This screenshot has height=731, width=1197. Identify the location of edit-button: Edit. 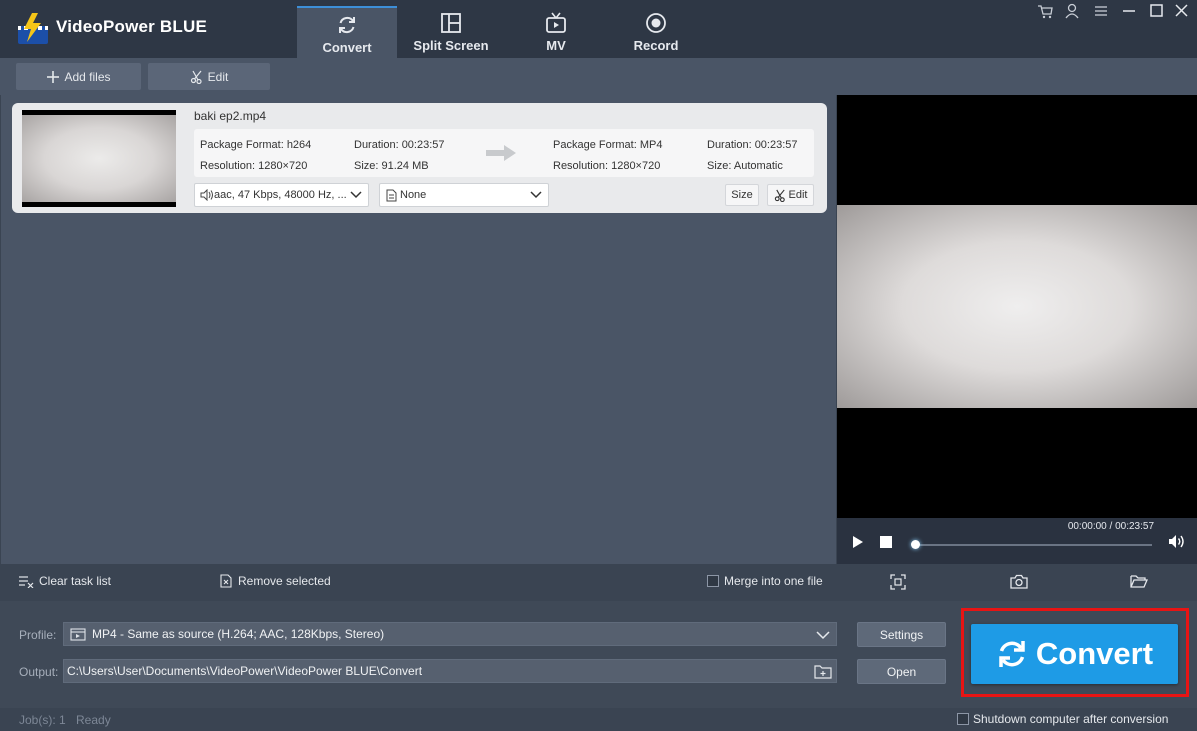
(209, 76).